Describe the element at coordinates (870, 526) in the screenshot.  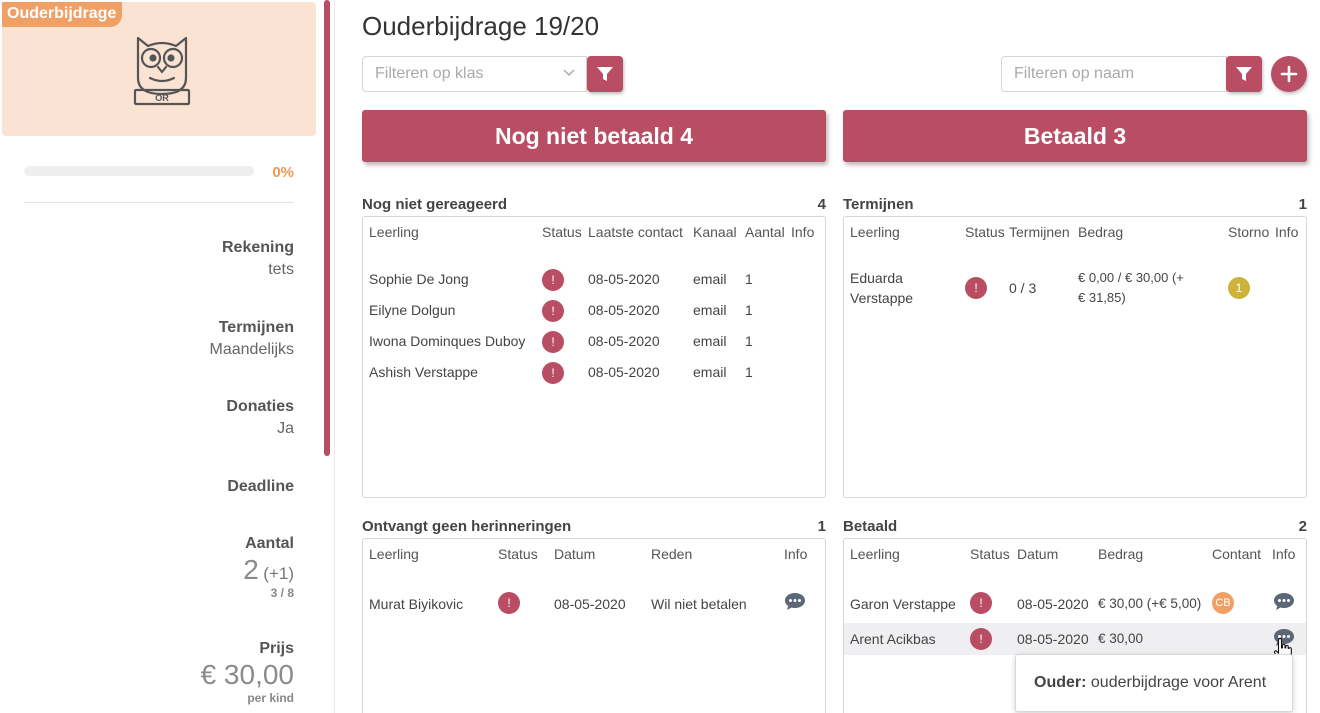
I see `section-title: Betaald` at that location.